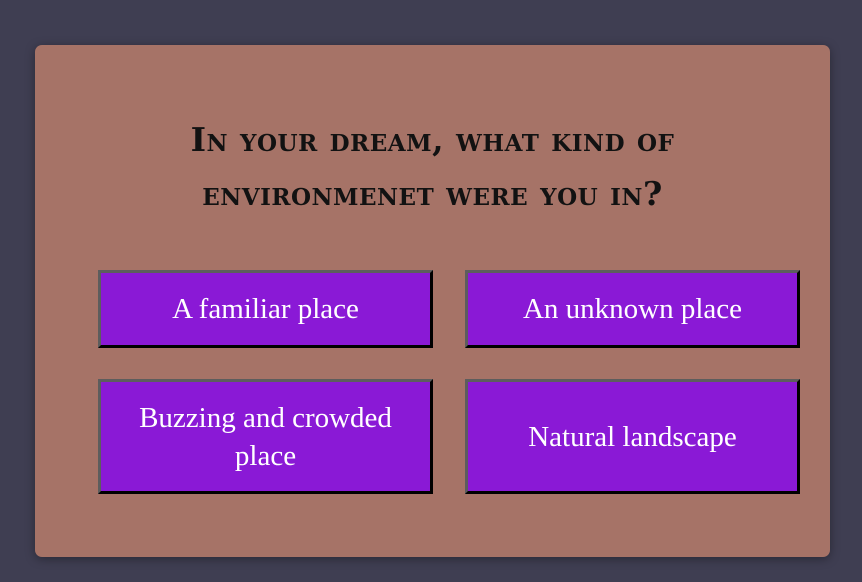 The image size is (862, 582). I want to click on answer-button-crowded-place: Buzzing and crowded place, so click(265, 436).